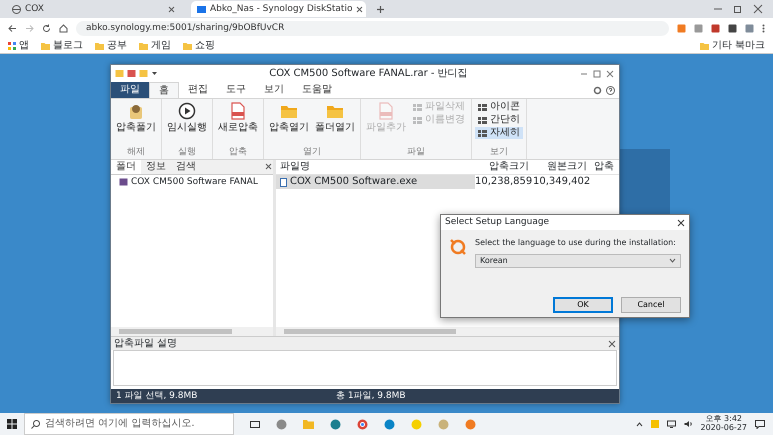 Image resolution: width=773 pixels, height=435 pixels. What do you see at coordinates (289, 124) in the screenshot?
I see `ribbon-button: 압축열기` at bounding box center [289, 124].